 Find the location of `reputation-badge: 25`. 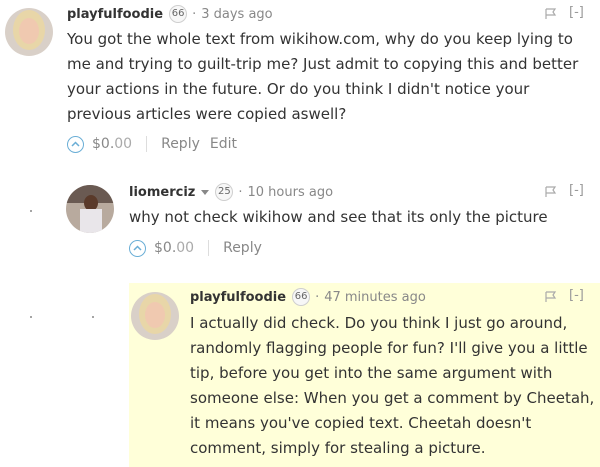

reputation-badge: 25 is located at coordinates (224, 192).